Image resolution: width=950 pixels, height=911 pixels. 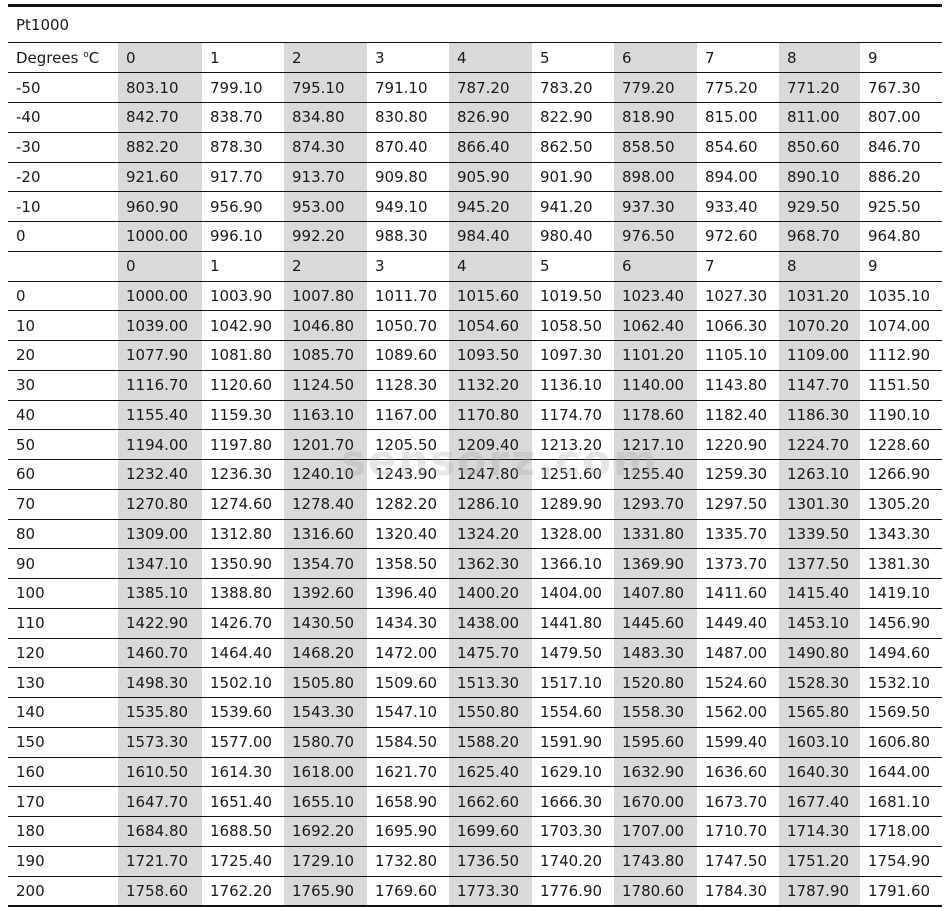 I want to click on table-cell: 1331.80, so click(x=655, y=534).